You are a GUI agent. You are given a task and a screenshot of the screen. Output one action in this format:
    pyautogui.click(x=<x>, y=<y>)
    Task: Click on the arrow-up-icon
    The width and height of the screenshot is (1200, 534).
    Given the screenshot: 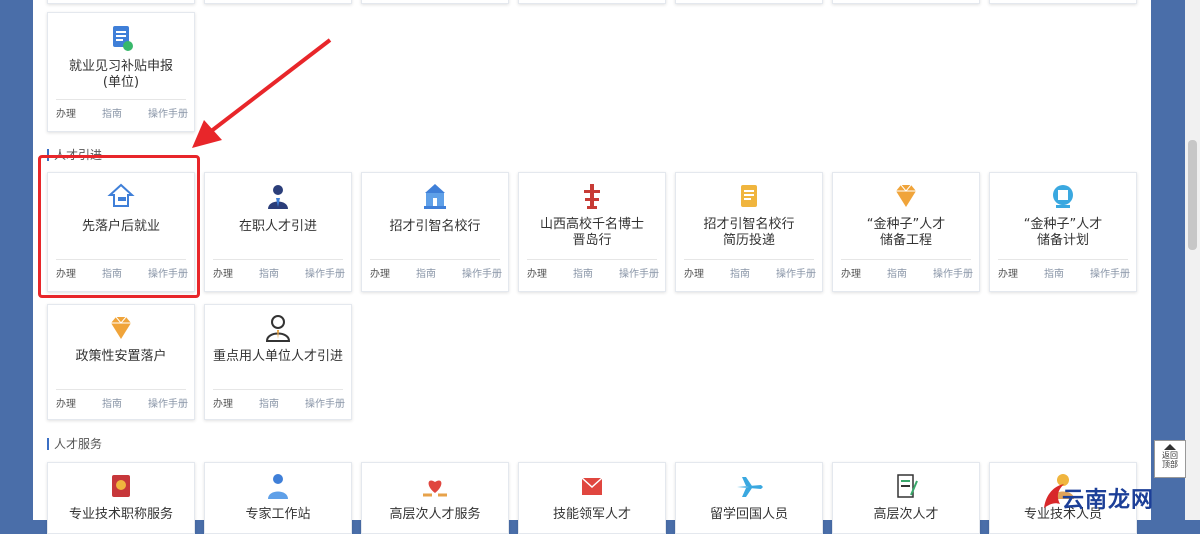 What is the action you would take?
    pyautogui.click(x=1170, y=447)
    